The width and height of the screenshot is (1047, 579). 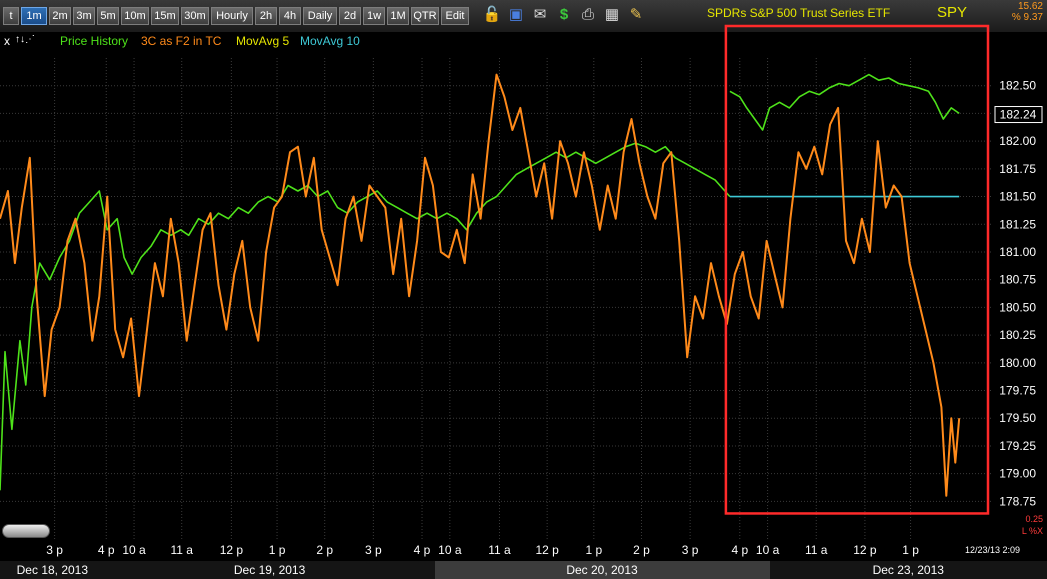 What do you see at coordinates (993, 550) in the screenshot?
I see `timestamp: 12/23/13 2:09` at bounding box center [993, 550].